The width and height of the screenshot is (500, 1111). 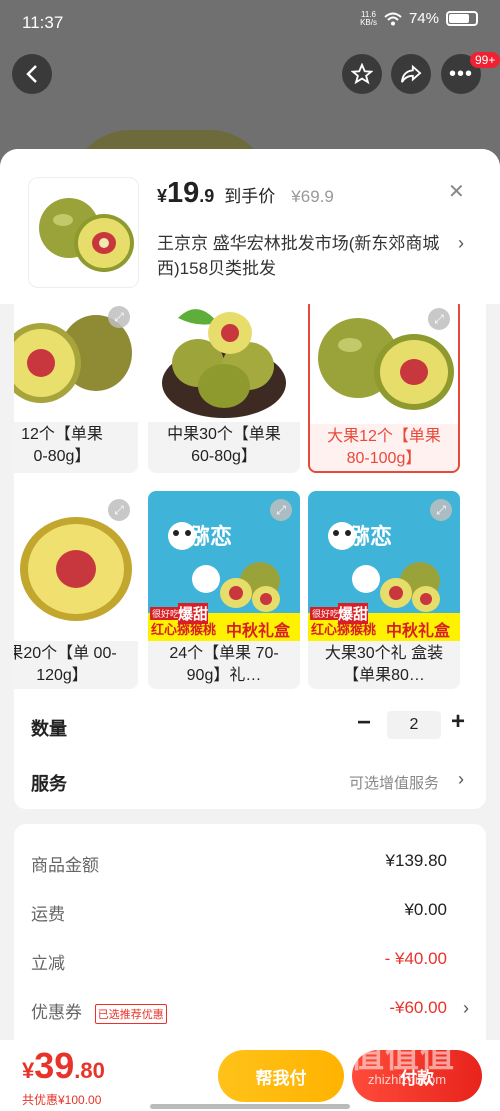 What do you see at coordinates (425, 909) in the screenshot?
I see `shipping-value: ¥0.00` at bounding box center [425, 909].